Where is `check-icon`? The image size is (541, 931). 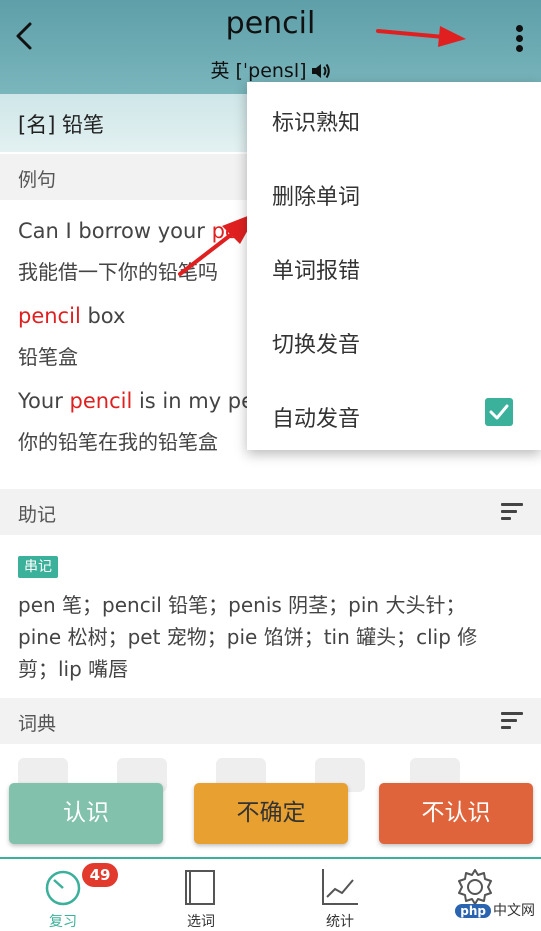
check-icon is located at coordinates (499, 412).